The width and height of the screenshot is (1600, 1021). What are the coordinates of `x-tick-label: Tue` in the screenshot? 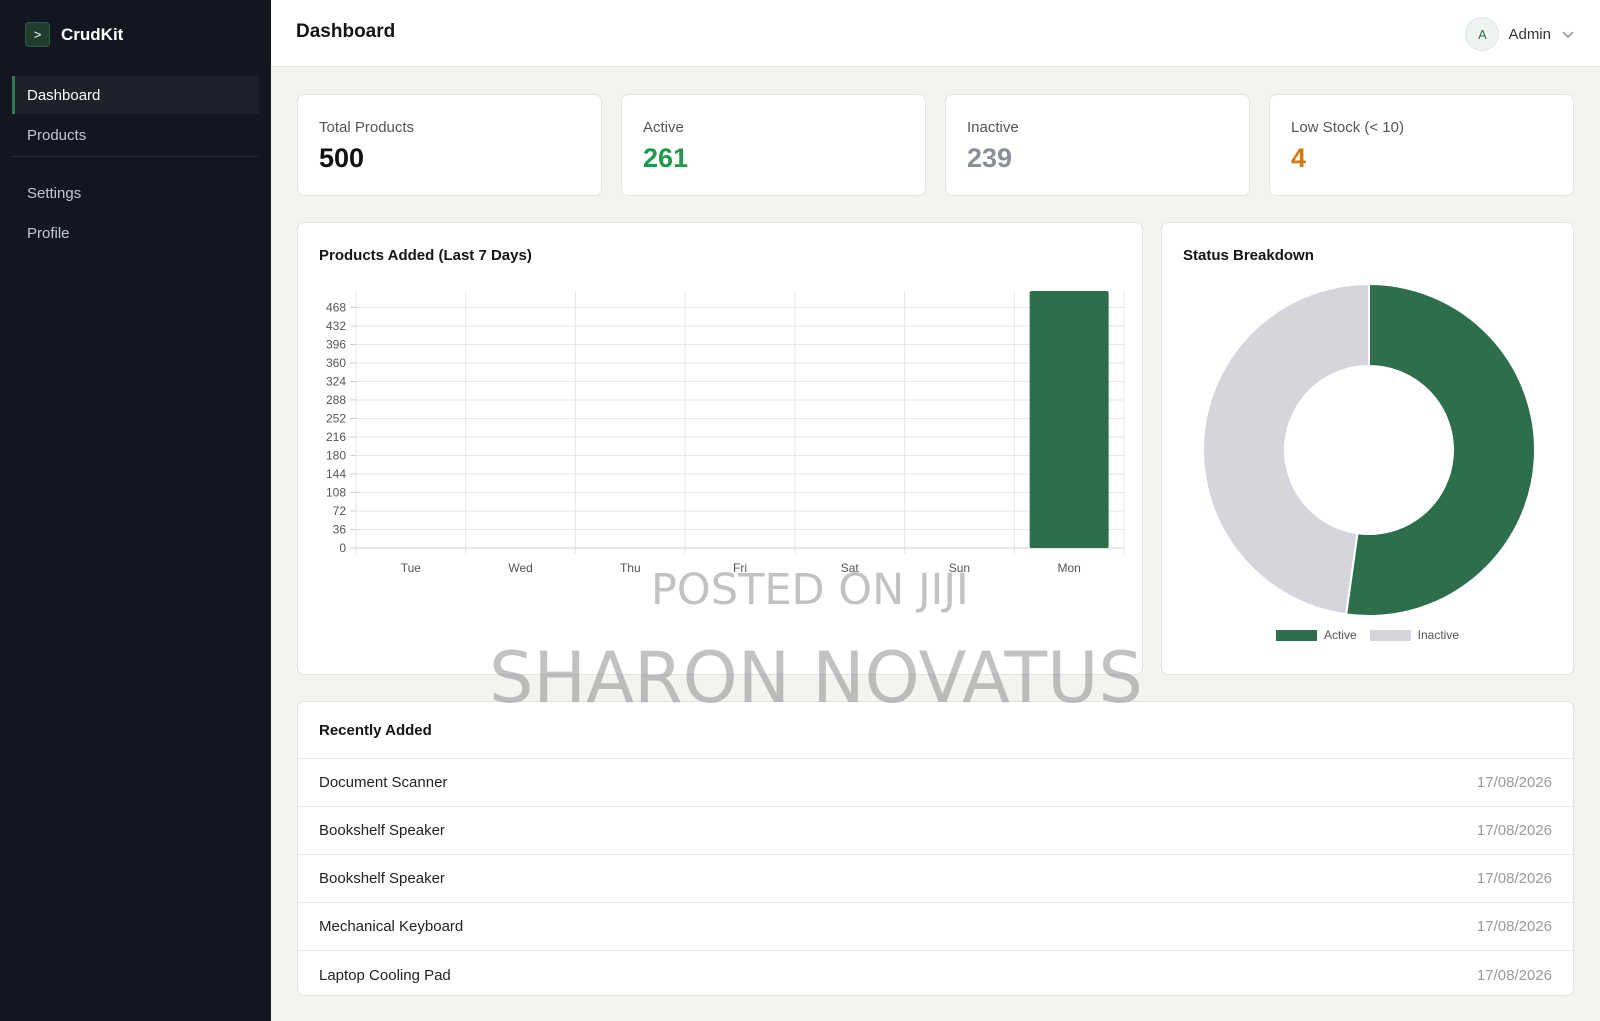 It's located at (411, 568).